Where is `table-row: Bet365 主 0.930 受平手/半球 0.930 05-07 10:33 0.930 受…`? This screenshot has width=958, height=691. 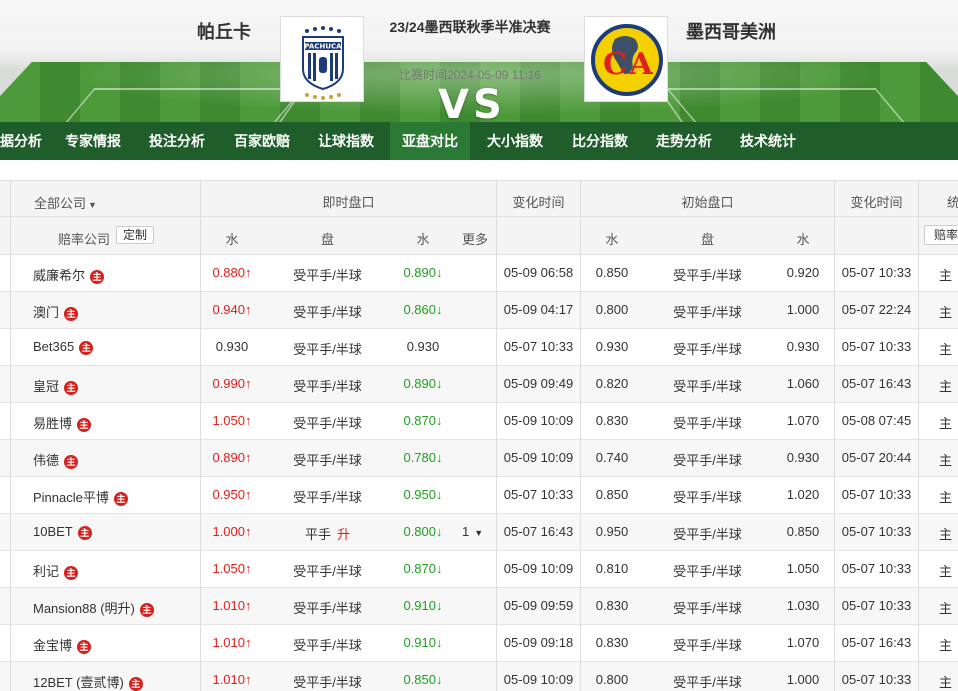 table-row: Bet365 主 0.930 受平手/半球 0.930 05-07 10:33 0.930 受… is located at coordinates (479, 347).